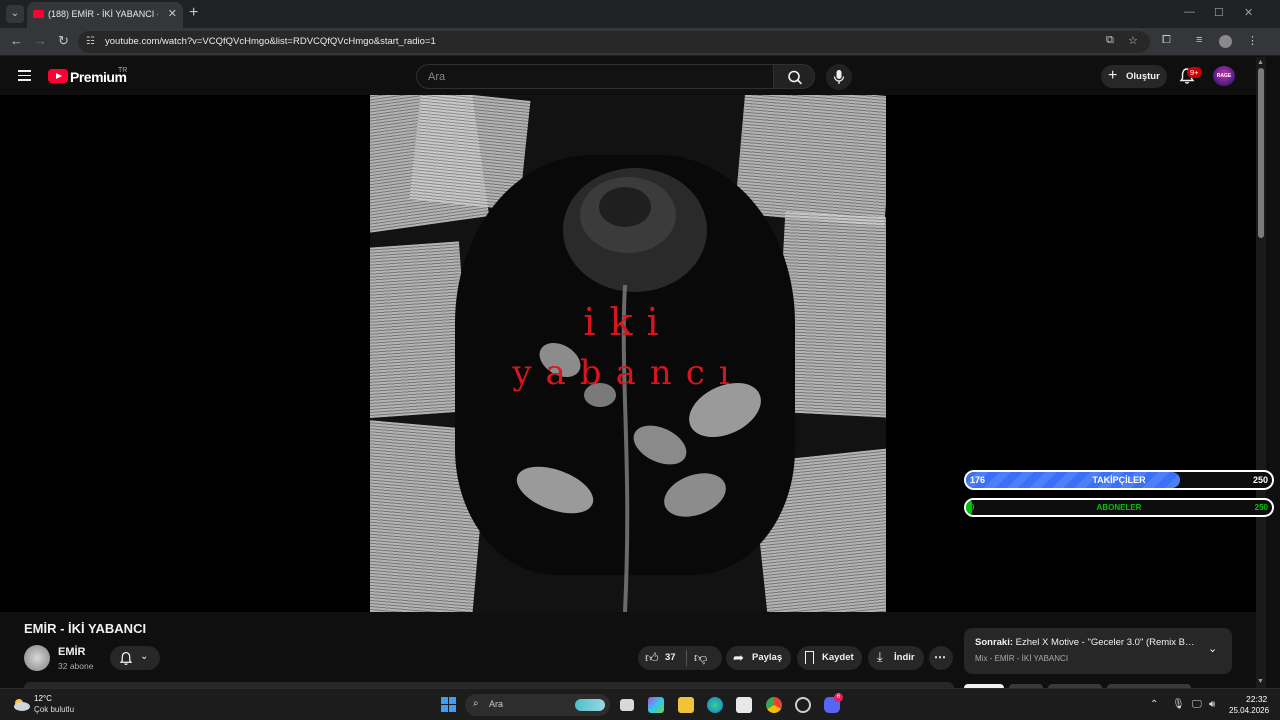 The image size is (1280, 720). I want to click on media-control-icon: ≡, so click(1199, 40).